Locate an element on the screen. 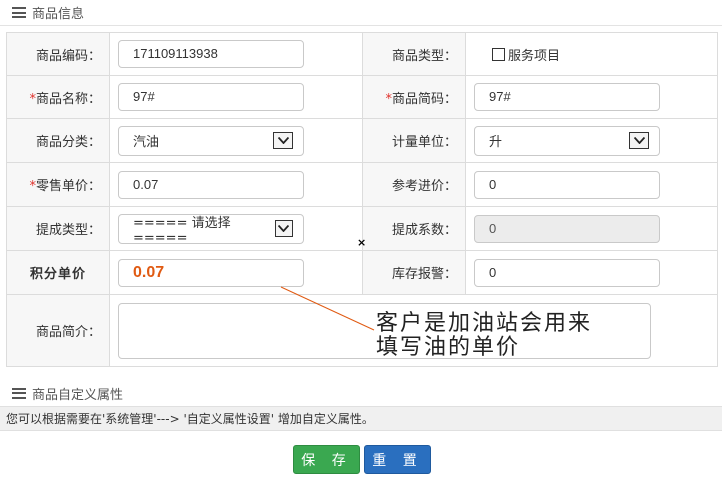 The width and height of the screenshot is (722, 487). annotation-note: 客户是加油站会用来 填写油的单价 is located at coordinates (511, 336).